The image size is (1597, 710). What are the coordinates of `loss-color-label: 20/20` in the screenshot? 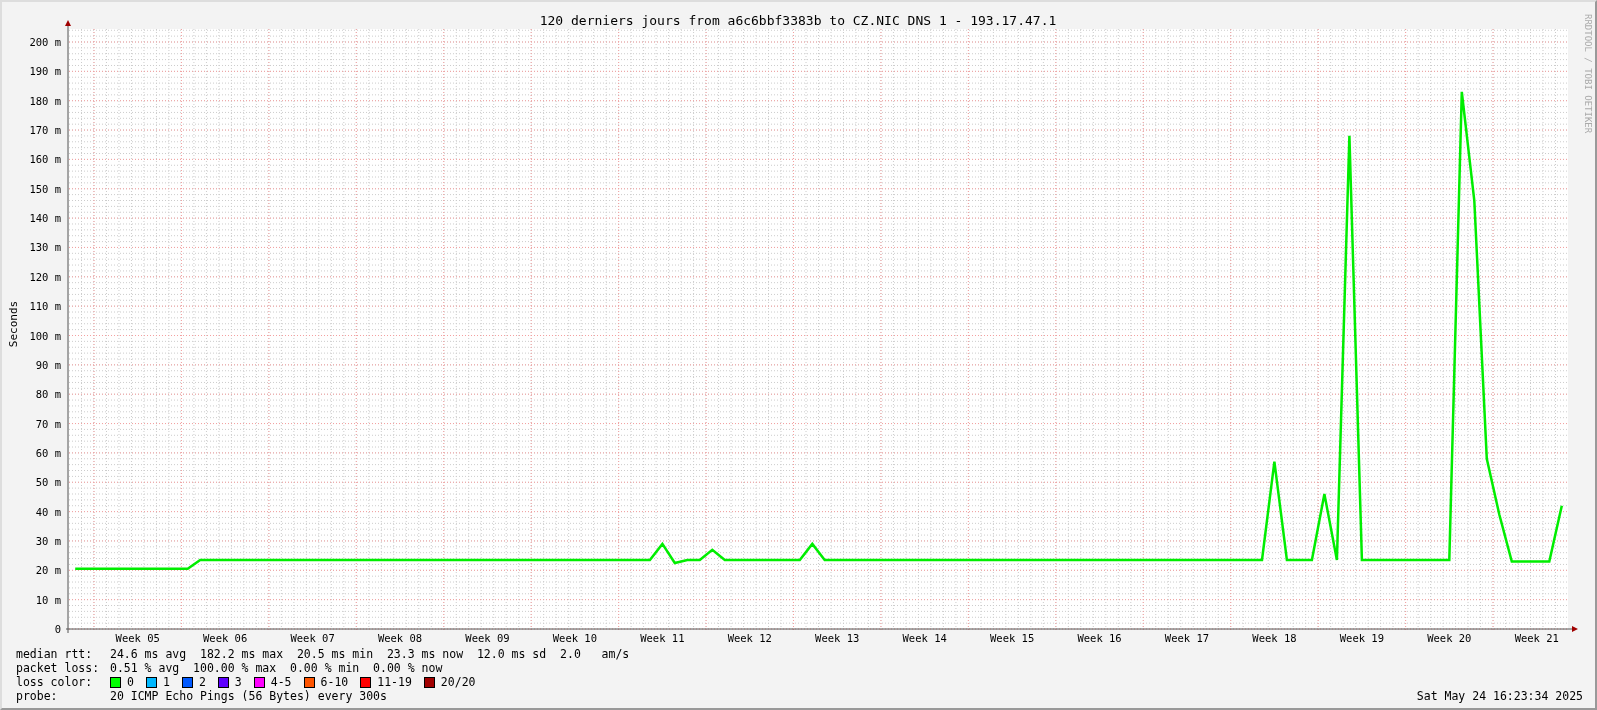 It's located at (458, 682).